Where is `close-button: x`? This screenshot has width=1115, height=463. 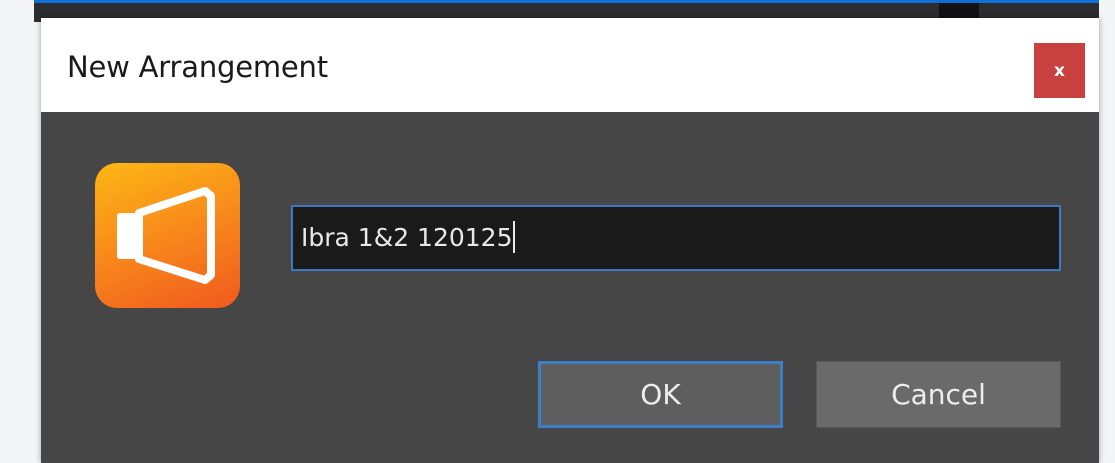
close-button: x is located at coordinates (1059, 70).